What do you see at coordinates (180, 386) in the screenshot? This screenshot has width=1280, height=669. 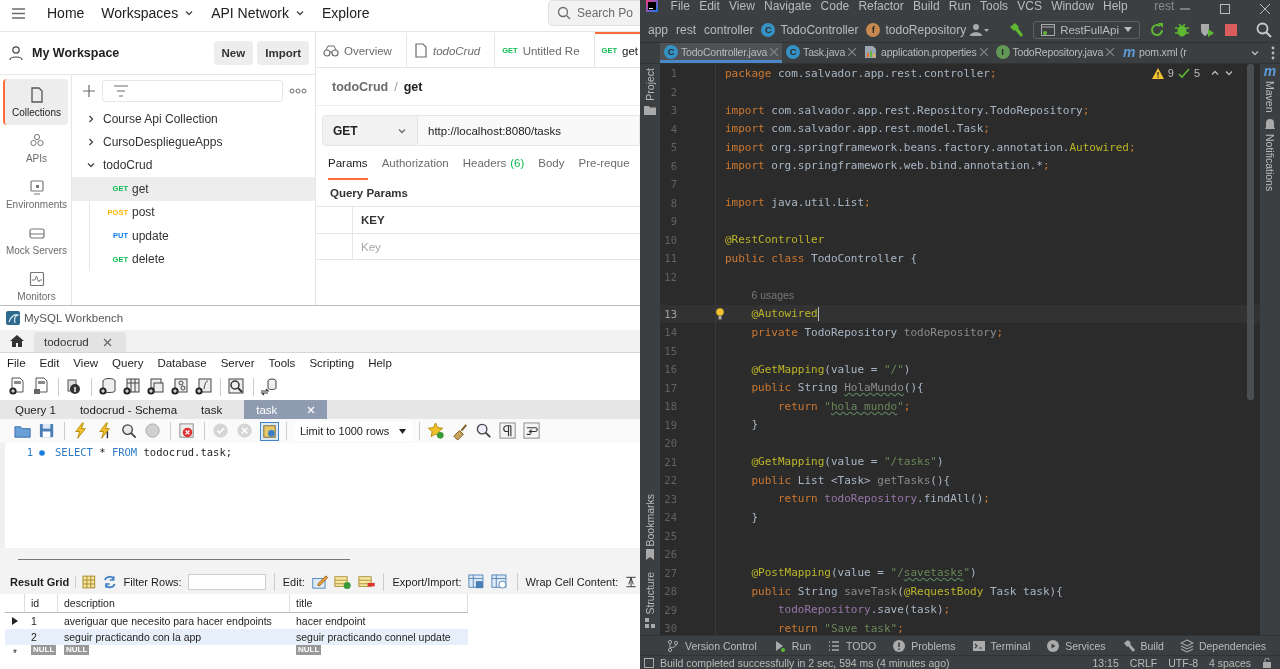 I see `routine-icon` at bounding box center [180, 386].